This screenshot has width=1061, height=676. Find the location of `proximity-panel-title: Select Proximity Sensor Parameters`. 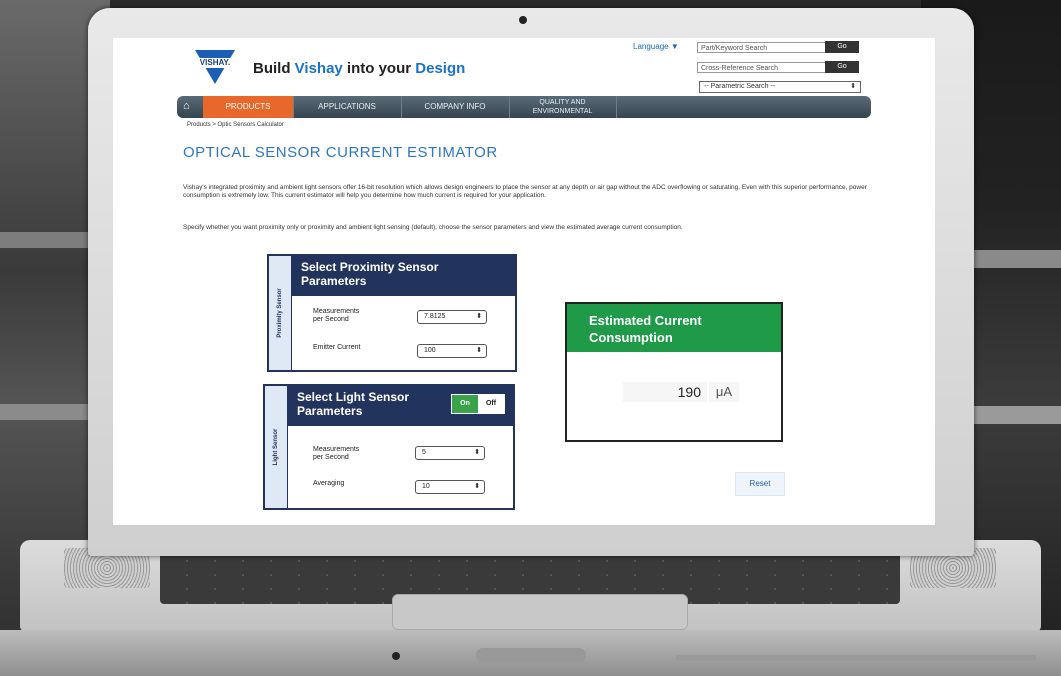

proximity-panel-title: Select Proximity Sensor Parameters is located at coordinates (403, 276).